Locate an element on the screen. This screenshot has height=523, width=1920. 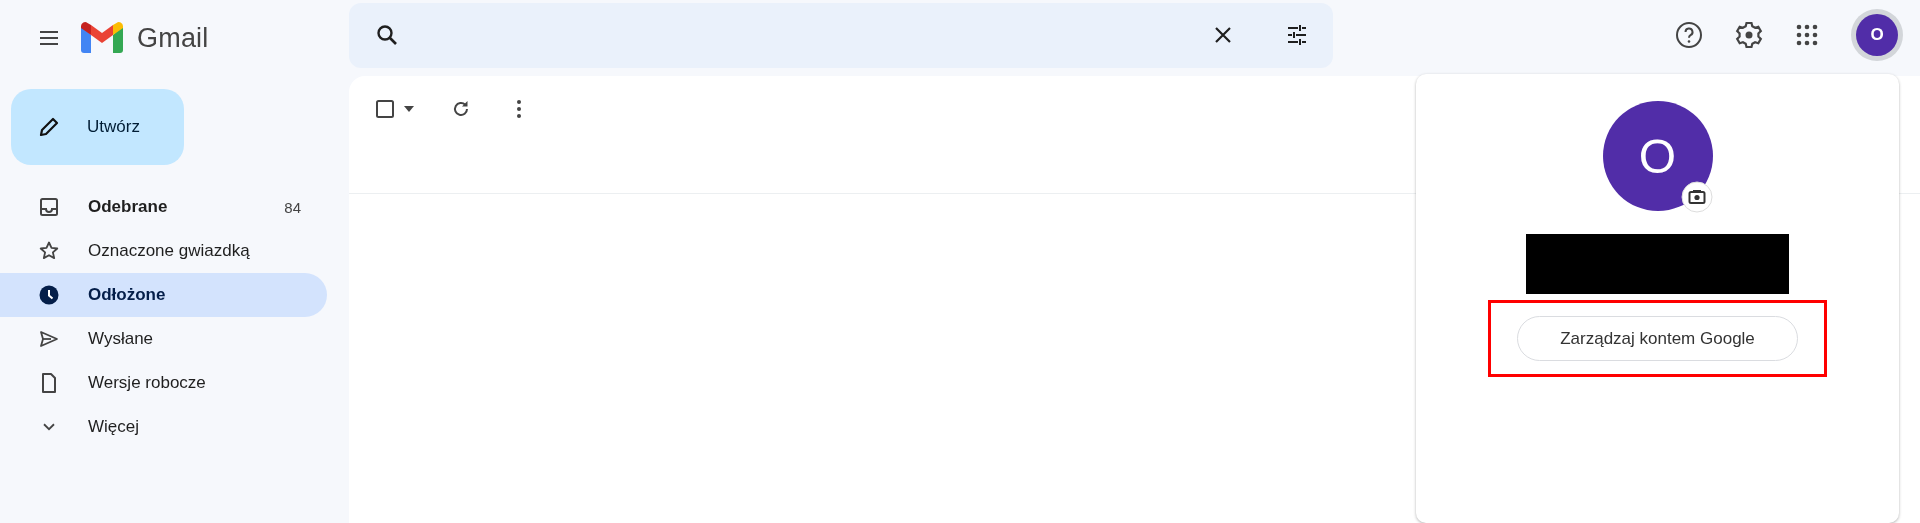
sidebar-label: Więcej is located at coordinates (114, 427).